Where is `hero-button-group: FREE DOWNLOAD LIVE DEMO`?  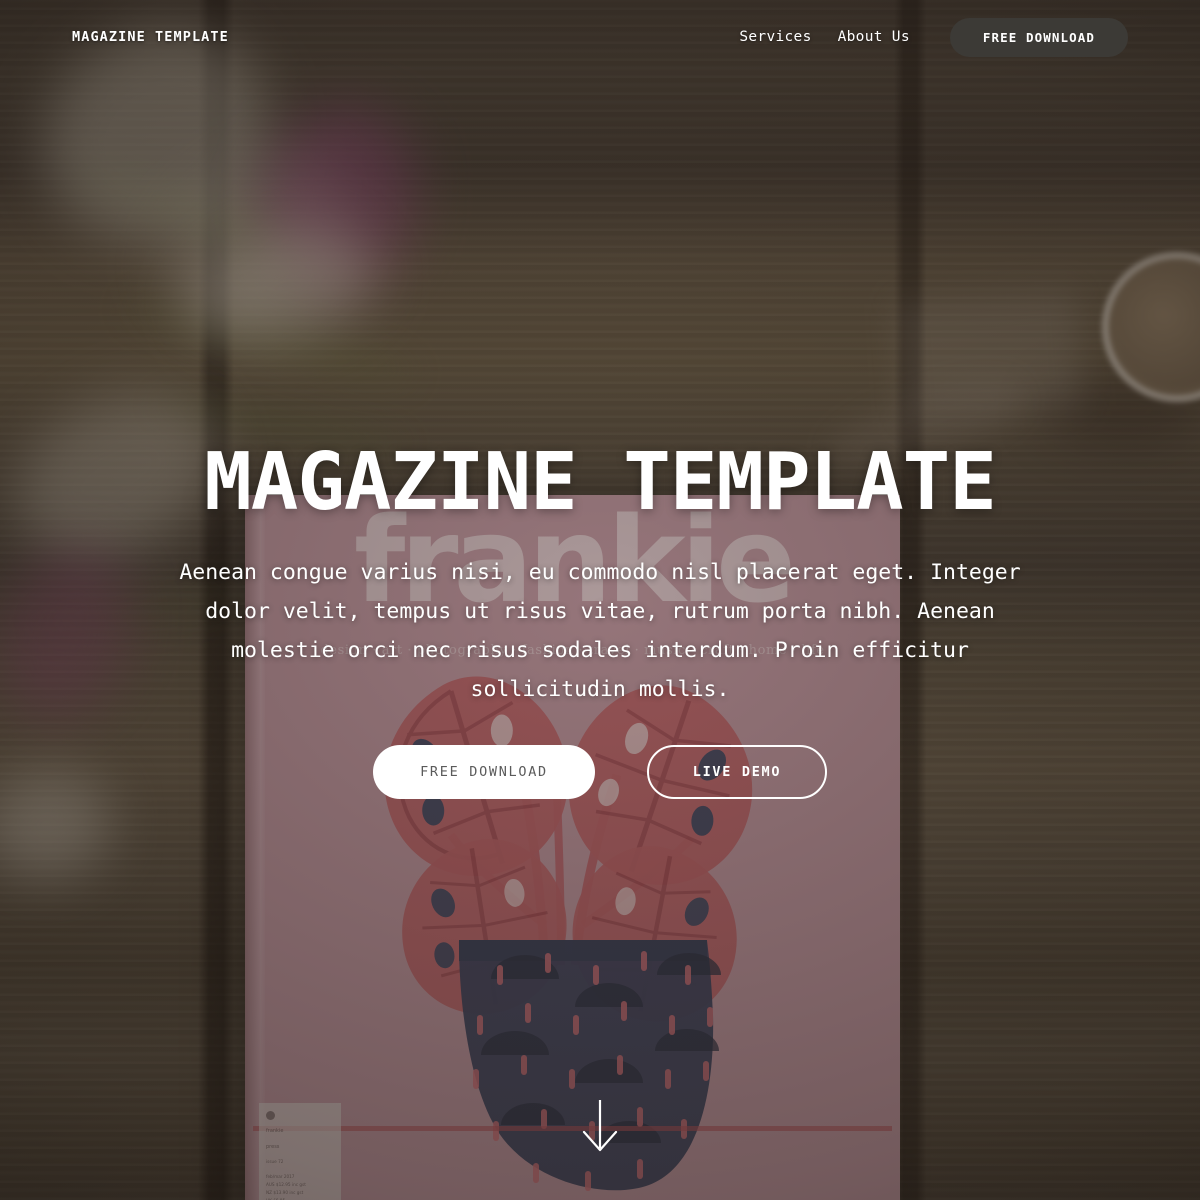 hero-button-group: FREE DOWNLOAD LIVE DEMO is located at coordinates (600, 772).